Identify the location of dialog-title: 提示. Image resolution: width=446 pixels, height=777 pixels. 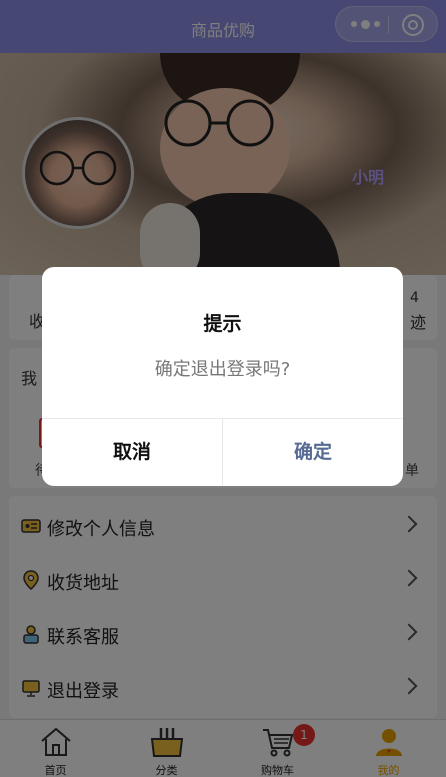
(222, 324).